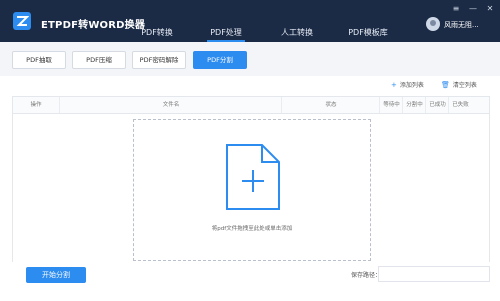 Image resolution: width=500 pixels, height=301 pixels. I want to click on clear-list-button: 🗑 清空列表, so click(459, 84).